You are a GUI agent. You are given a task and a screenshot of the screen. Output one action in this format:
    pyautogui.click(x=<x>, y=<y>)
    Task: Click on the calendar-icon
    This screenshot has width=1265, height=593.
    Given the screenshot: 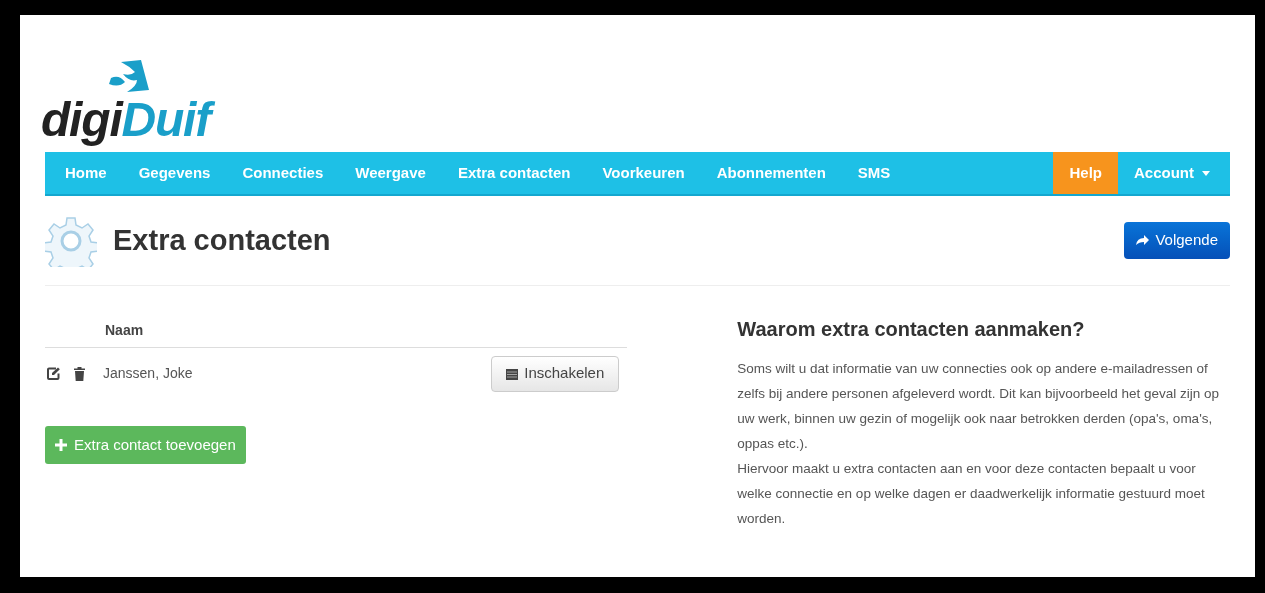 What is the action you would take?
    pyautogui.click(x=512, y=373)
    